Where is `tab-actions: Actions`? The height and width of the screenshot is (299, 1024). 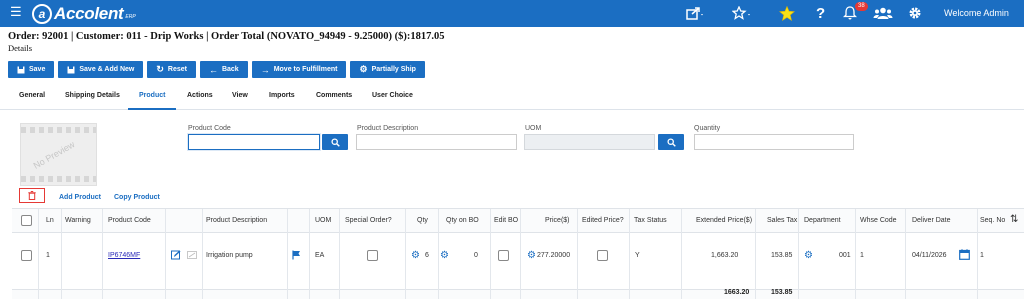
tab-actions: Actions is located at coordinates (200, 95).